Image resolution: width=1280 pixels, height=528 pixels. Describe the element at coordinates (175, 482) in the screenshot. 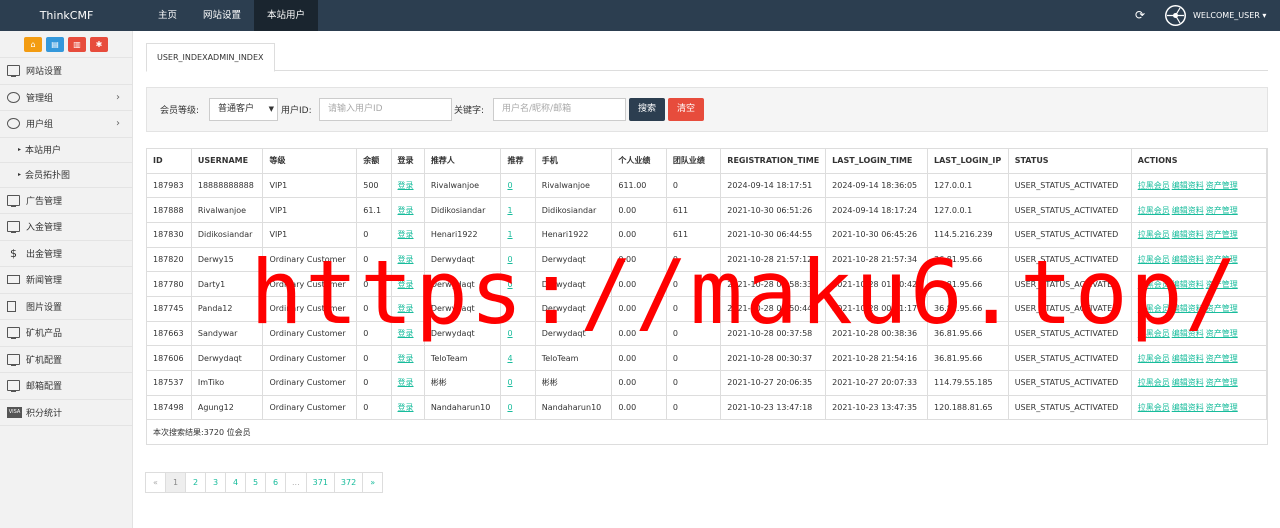

I see `pagination-page: 1` at that location.